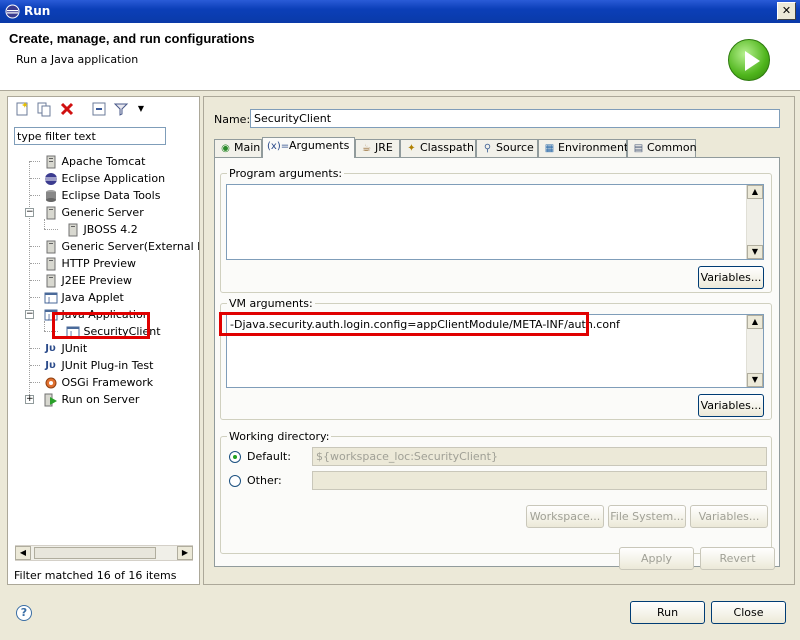  What do you see at coordinates (539, 456) in the screenshot?
I see `default-directory-field: ${workspace_loc:SecurityClient}` at bounding box center [539, 456].